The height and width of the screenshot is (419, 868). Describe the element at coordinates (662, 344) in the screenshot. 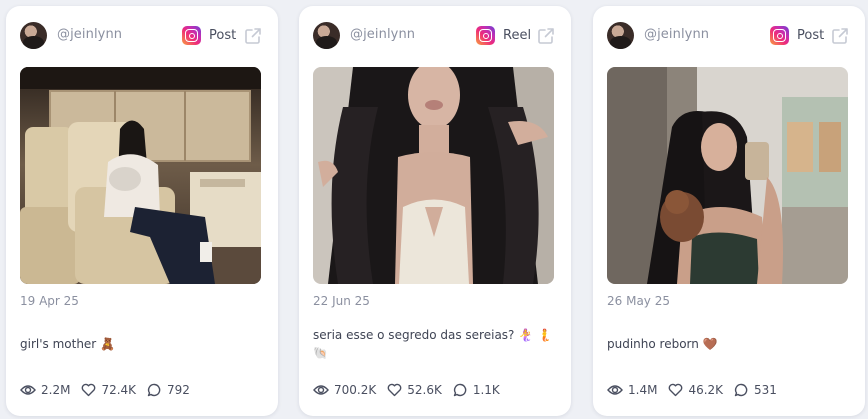

I see `post-caption: pudinho reborn 🤎` at that location.